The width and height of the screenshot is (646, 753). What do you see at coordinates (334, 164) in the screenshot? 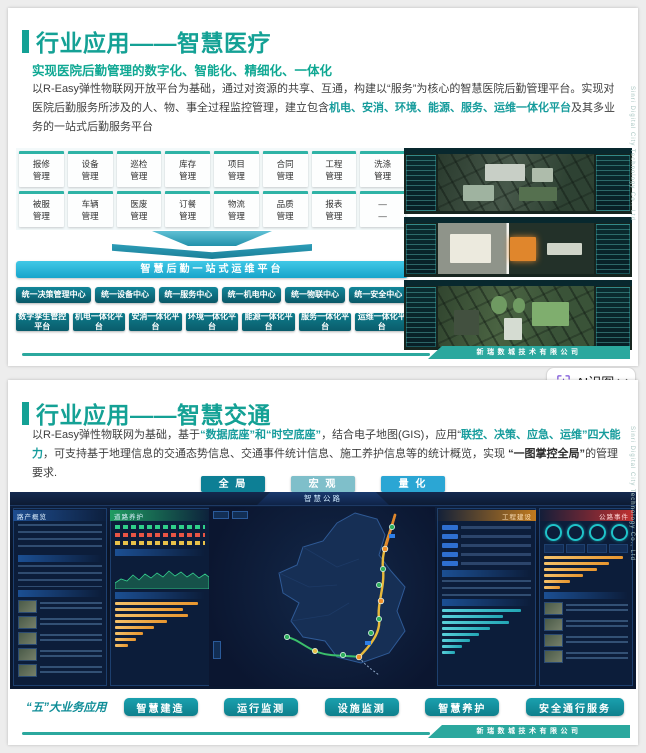
I see `module-line1: 工程` at bounding box center [334, 164].